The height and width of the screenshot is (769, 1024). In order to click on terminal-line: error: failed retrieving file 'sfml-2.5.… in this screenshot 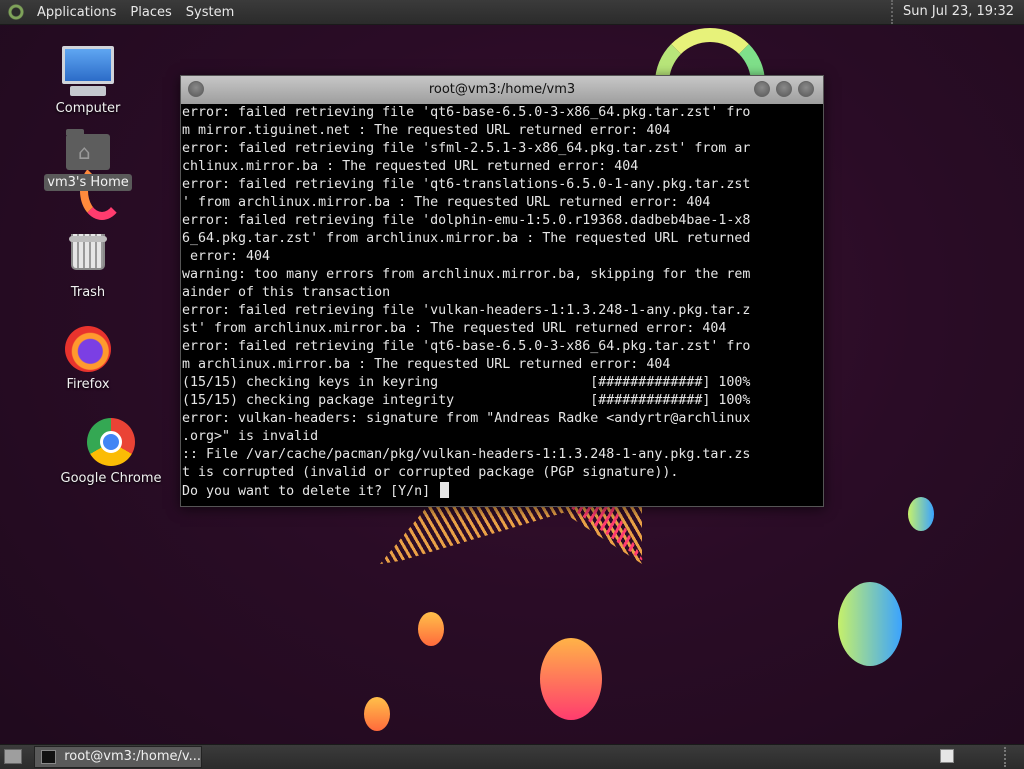, I will do `click(466, 148)`.